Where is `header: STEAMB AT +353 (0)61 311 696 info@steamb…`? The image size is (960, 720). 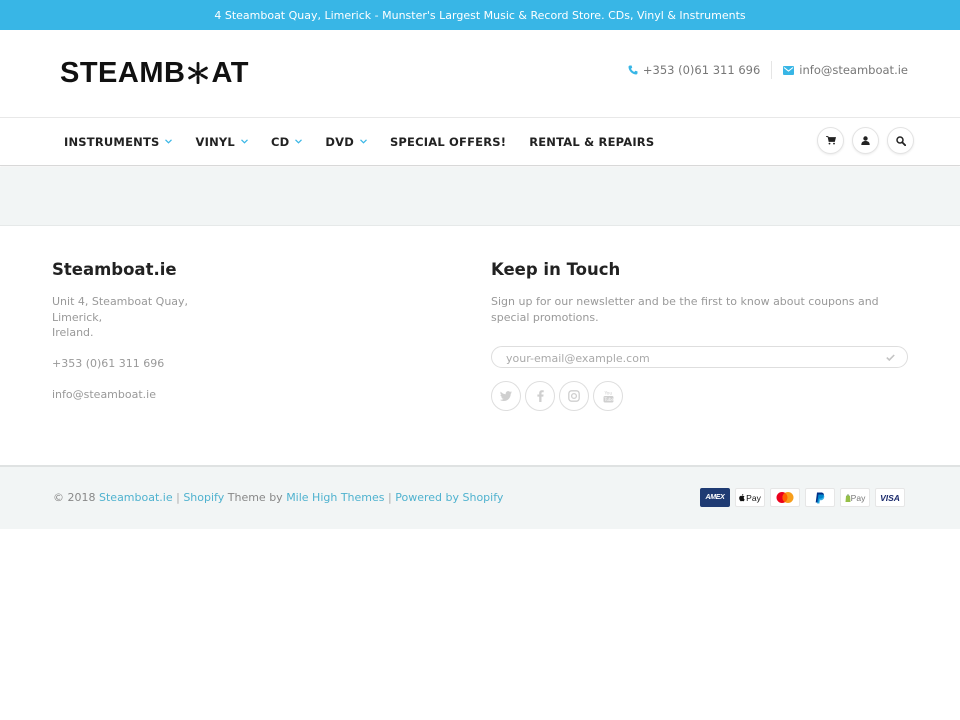
header: STEAMB AT +353 (0)61 311 696 info@steamb… is located at coordinates (480, 74).